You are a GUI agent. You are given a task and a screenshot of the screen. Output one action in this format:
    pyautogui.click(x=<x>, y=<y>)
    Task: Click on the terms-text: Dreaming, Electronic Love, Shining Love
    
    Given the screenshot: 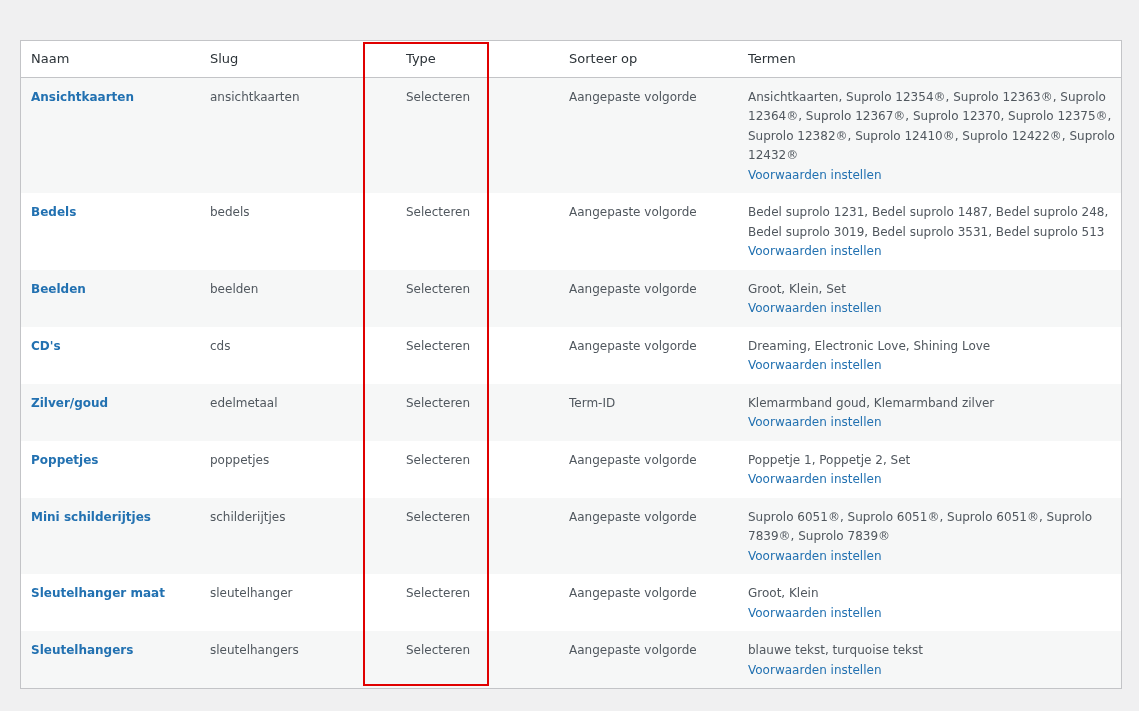 What is the action you would take?
    pyautogui.click(x=870, y=346)
    